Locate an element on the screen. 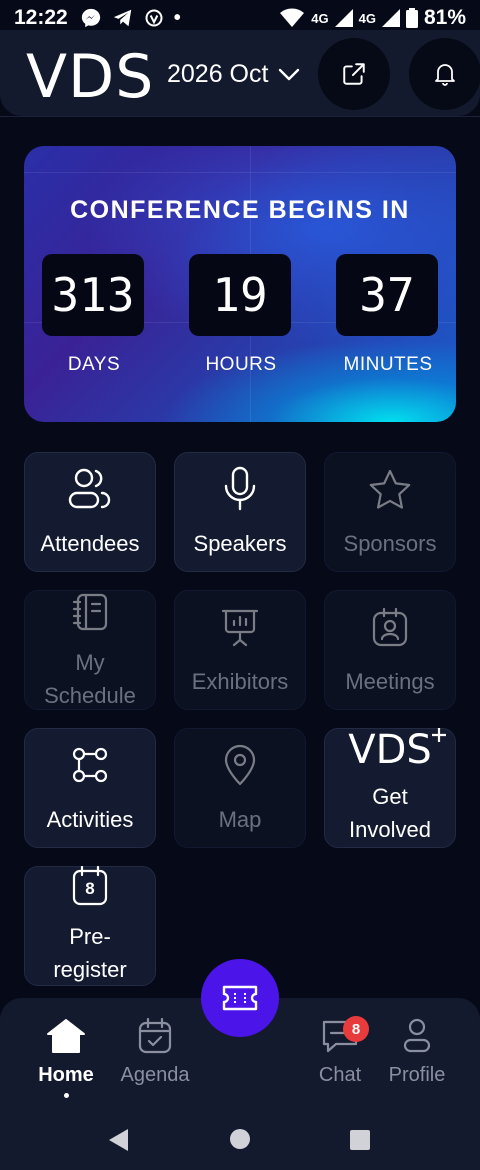  users-icon is located at coordinates (89, 488).